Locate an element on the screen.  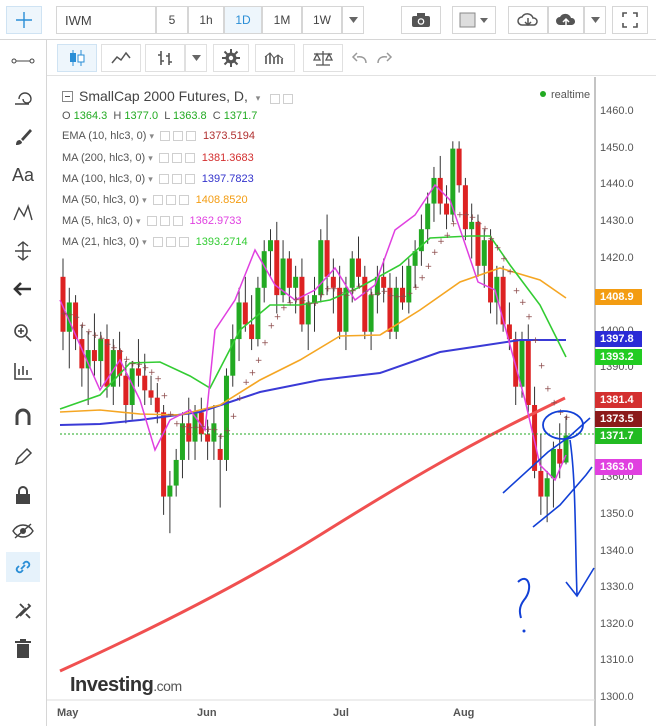
price-tick: 1450.0 is located at coordinates (617, 147).